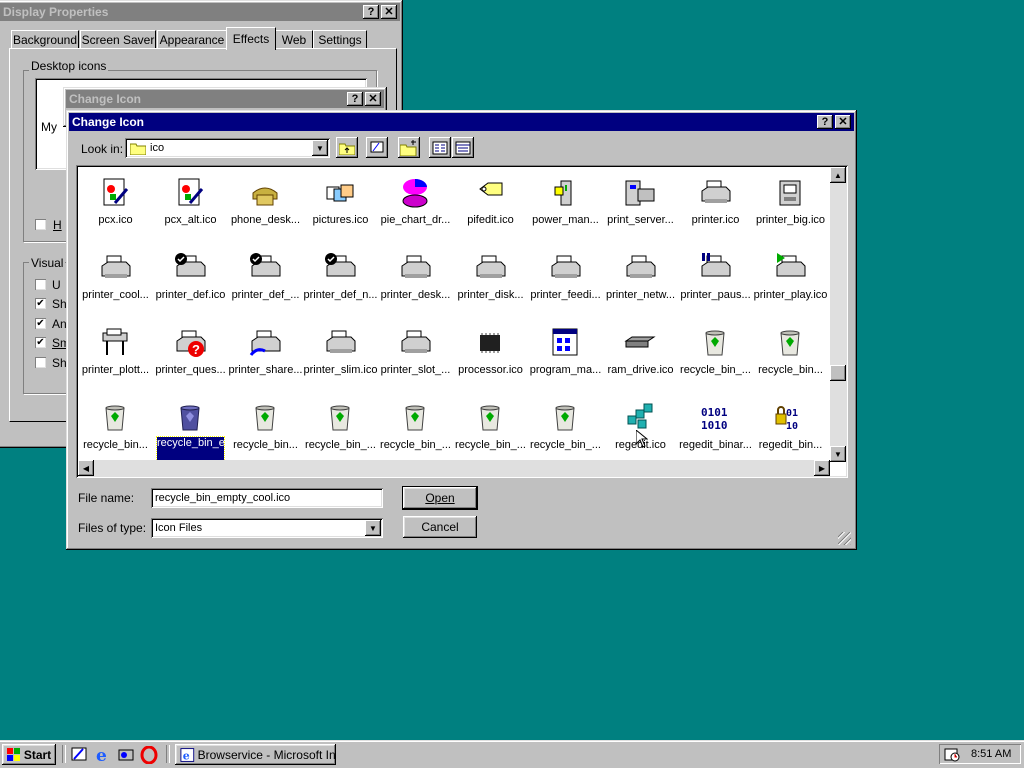 The image size is (1024, 768). I want to click on file-item: recycle_bin_empty_cool.ico, so click(190, 430).